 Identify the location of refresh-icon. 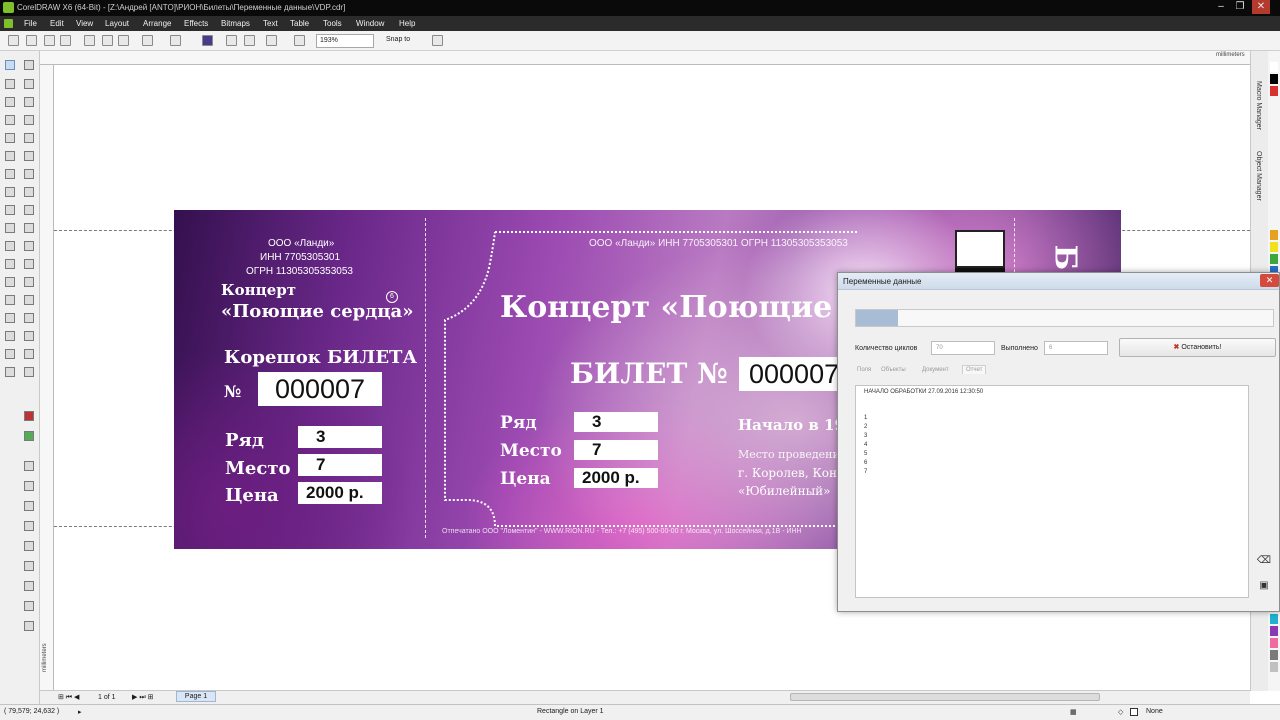
(29, 436).